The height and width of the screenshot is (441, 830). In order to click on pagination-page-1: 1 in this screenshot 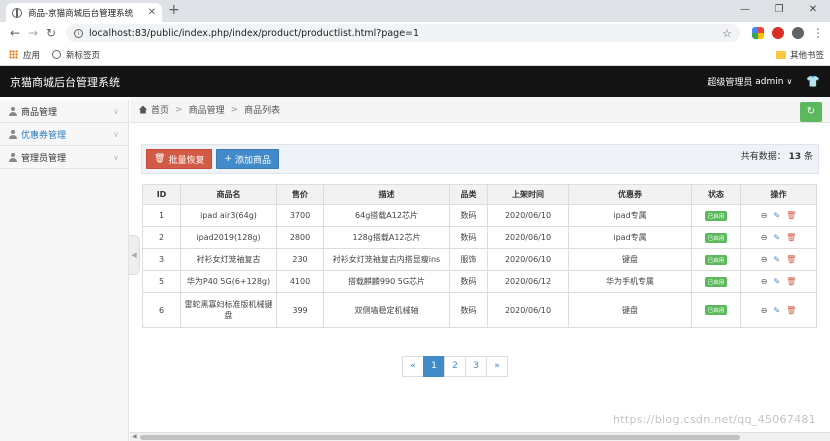, I will do `click(434, 366)`.